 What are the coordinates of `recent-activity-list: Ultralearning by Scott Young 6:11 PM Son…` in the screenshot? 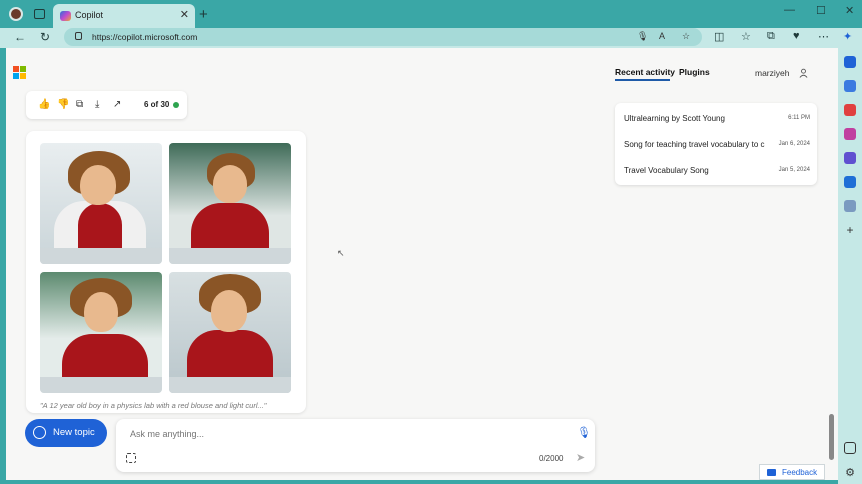 It's located at (716, 144).